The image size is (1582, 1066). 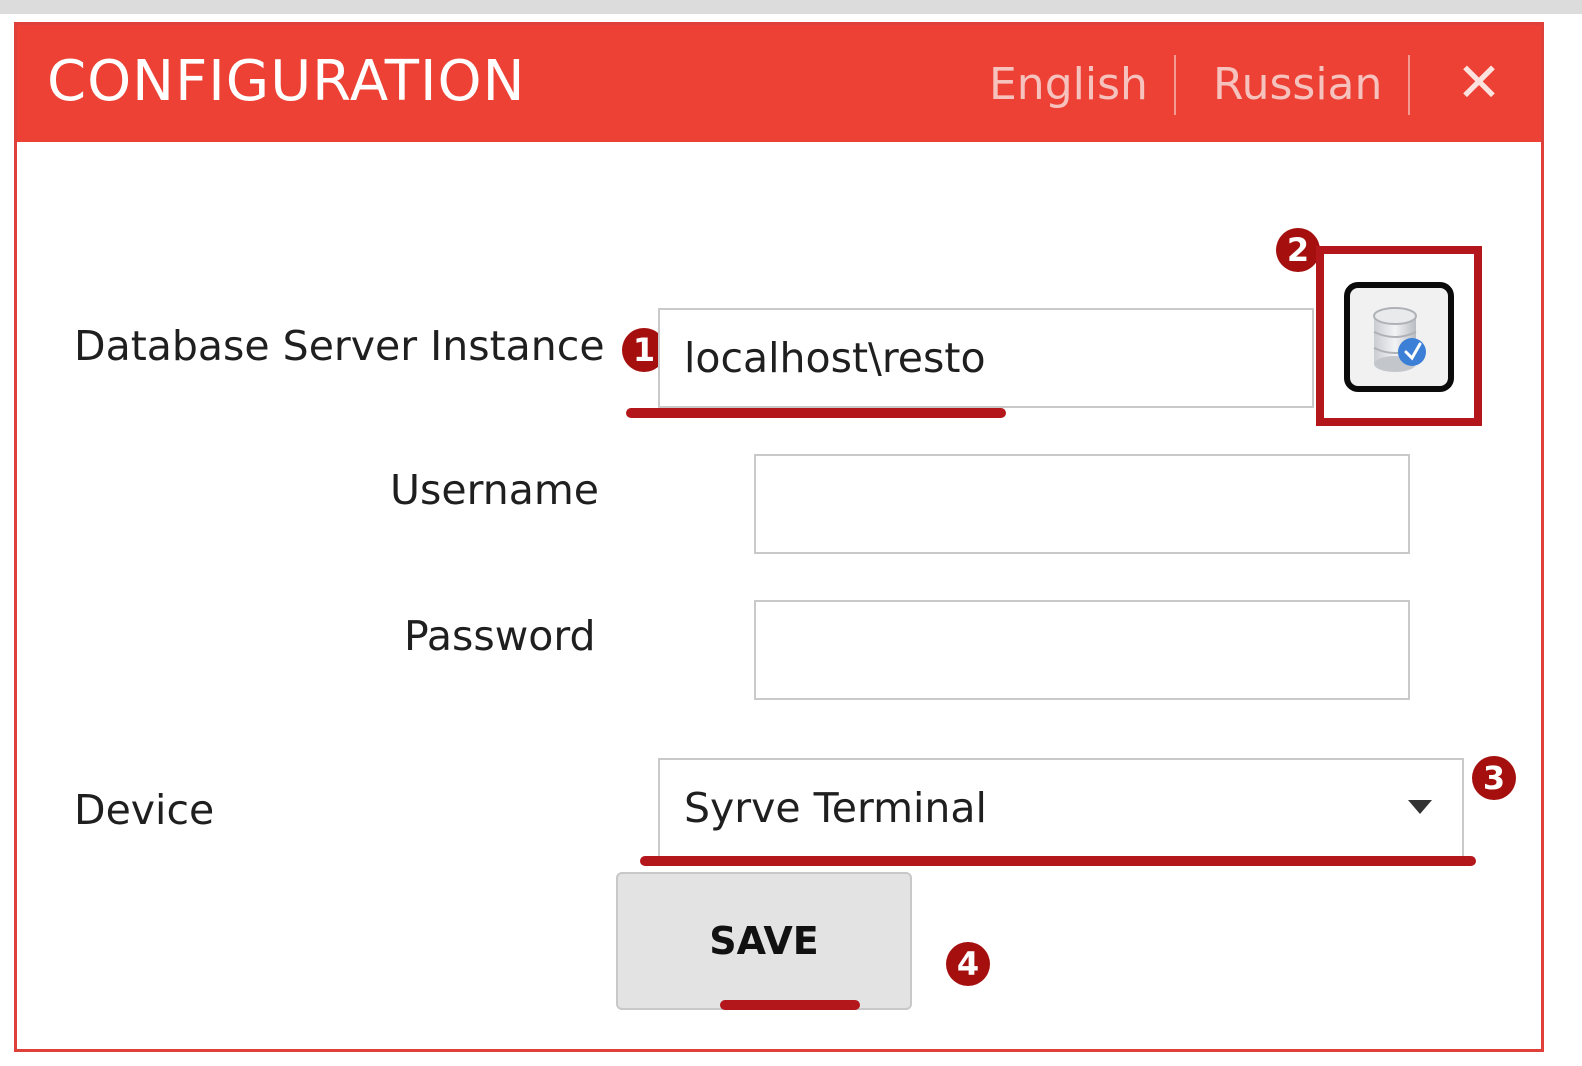 What do you see at coordinates (790, 1005) in the screenshot?
I see `annotation-underline-save` at bounding box center [790, 1005].